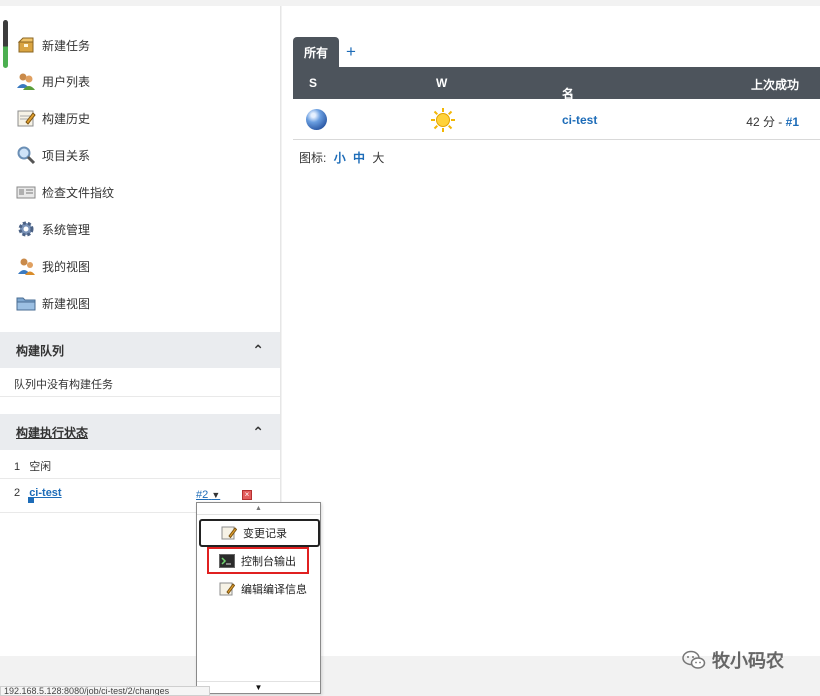 This screenshot has width=820, height=696. I want to click on icon-size-small: 小, so click(340, 158).